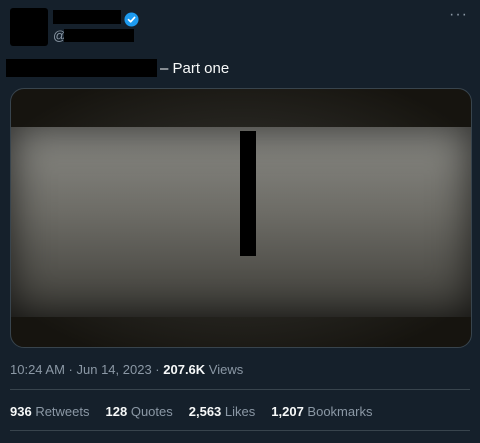 This screenshot has width=480, height=443. I want to click on bookmarks-label: Bookmarks, so click(338, 411).